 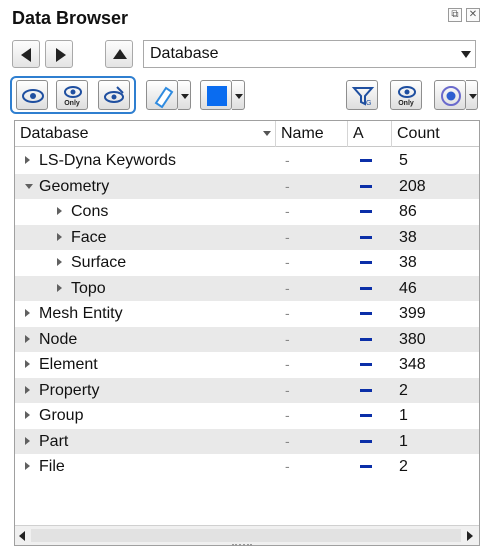 What do you see at coordinates (247, 467) in the screenshot?
I see `tree-row: File - 2` at bounding box center [247, 467].